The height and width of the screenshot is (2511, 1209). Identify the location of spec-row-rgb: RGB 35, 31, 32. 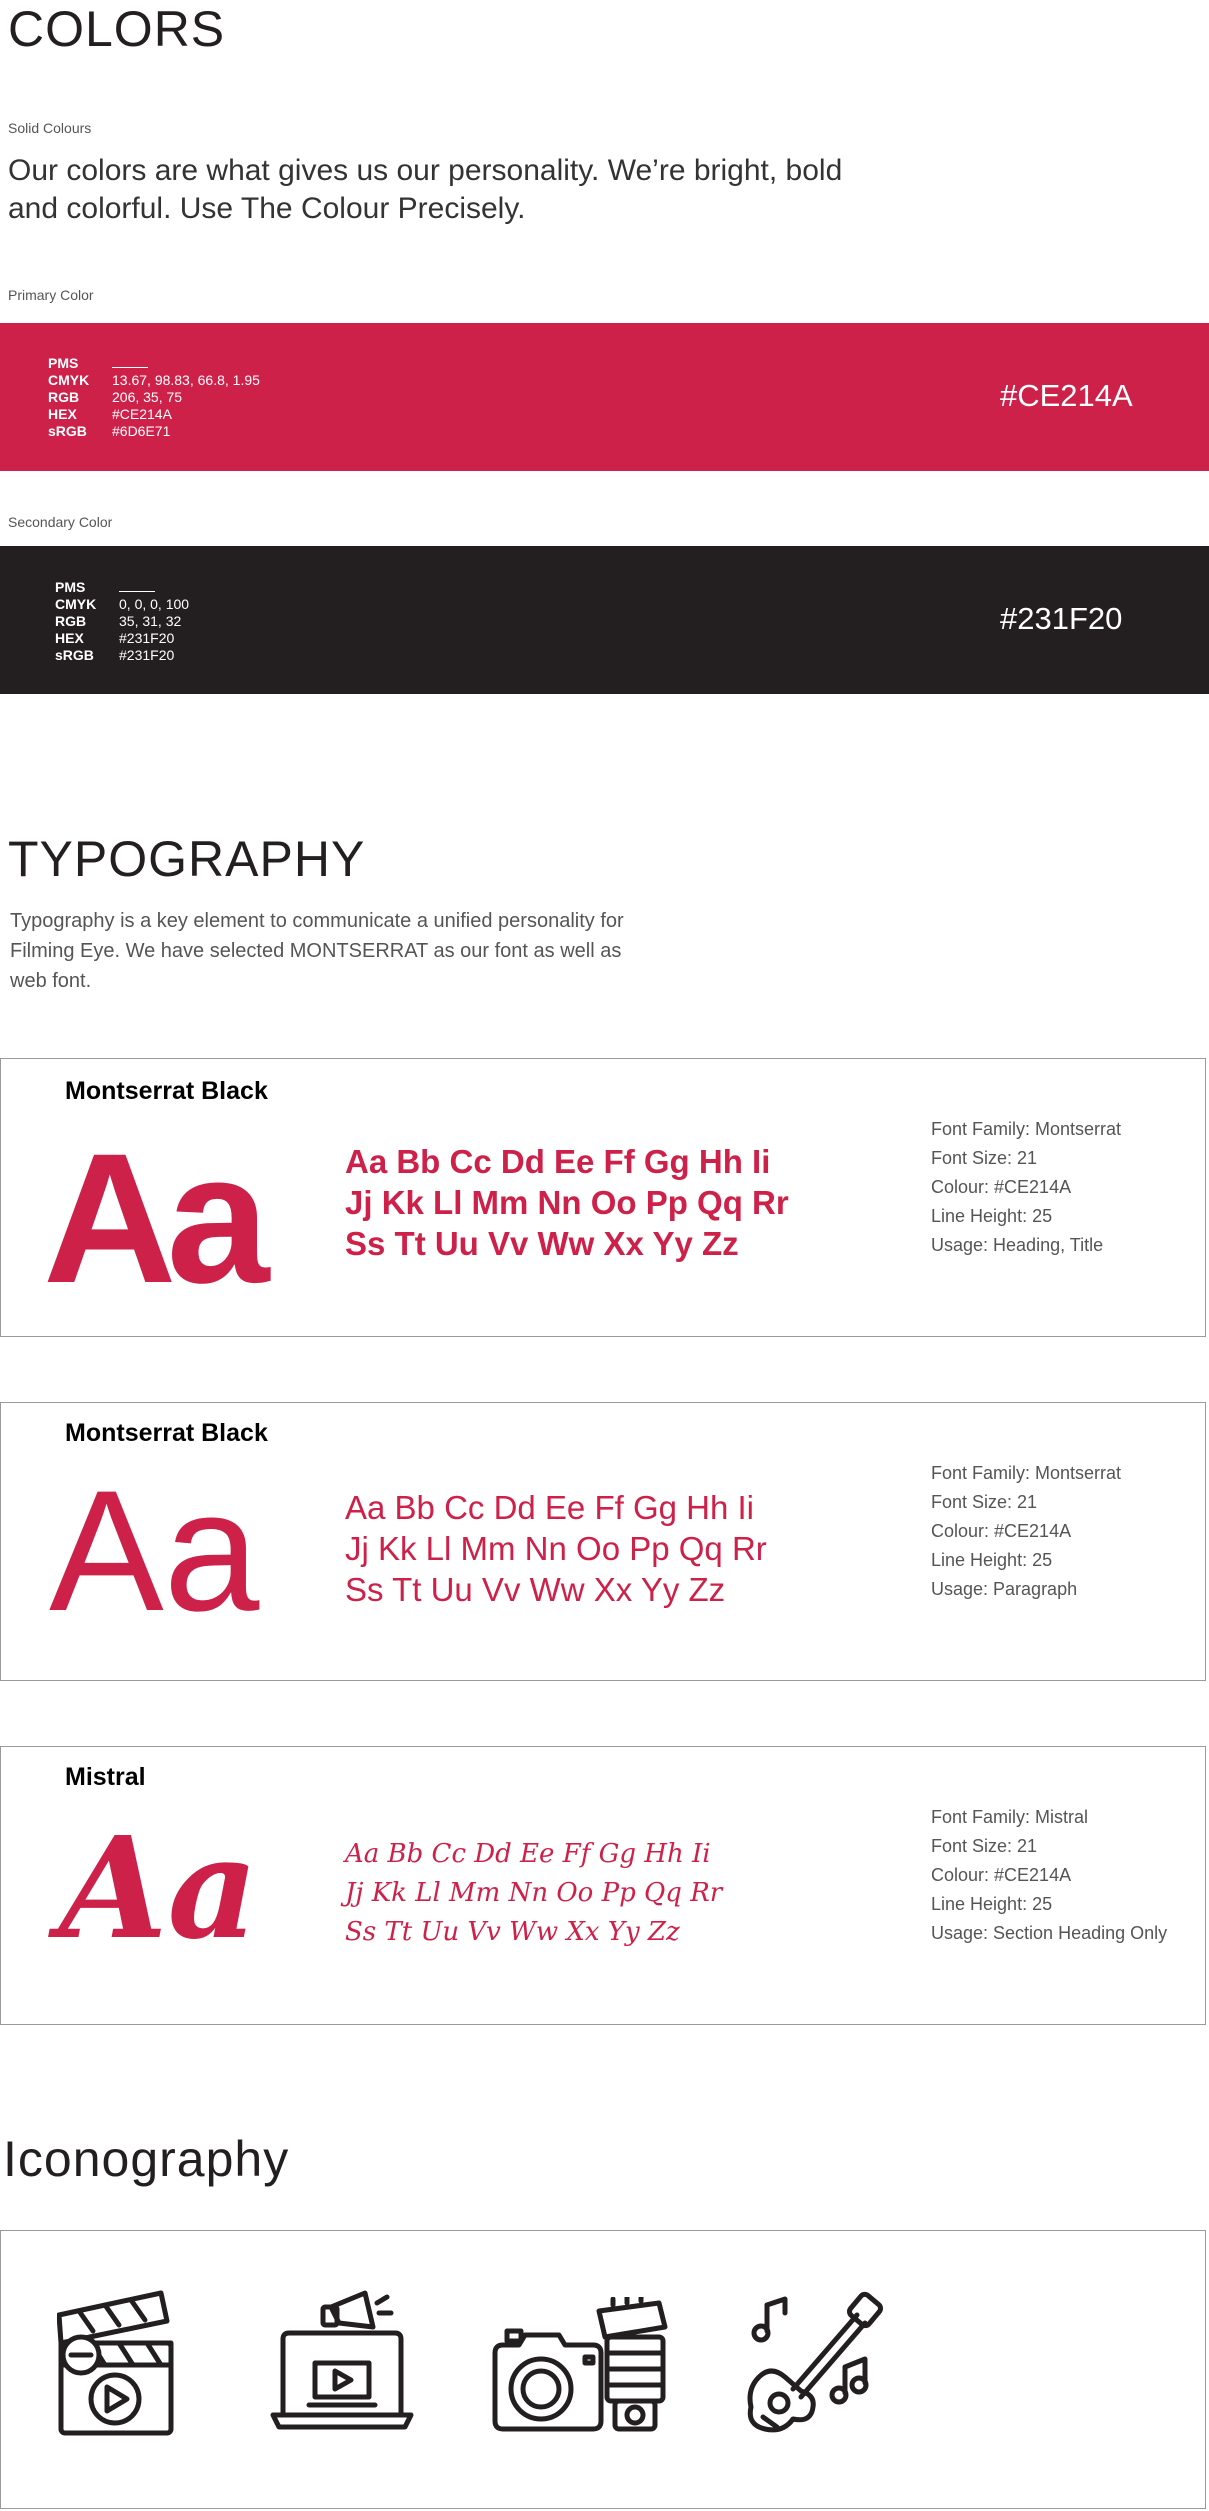
(118, 621).